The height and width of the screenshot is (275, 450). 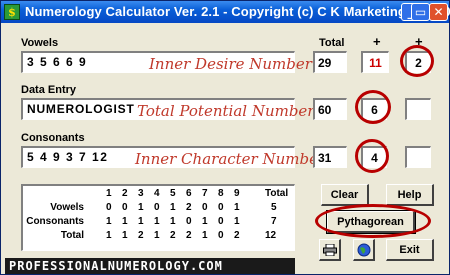 I want to click on entry-highlight-circle, so click(x=373, y=107).